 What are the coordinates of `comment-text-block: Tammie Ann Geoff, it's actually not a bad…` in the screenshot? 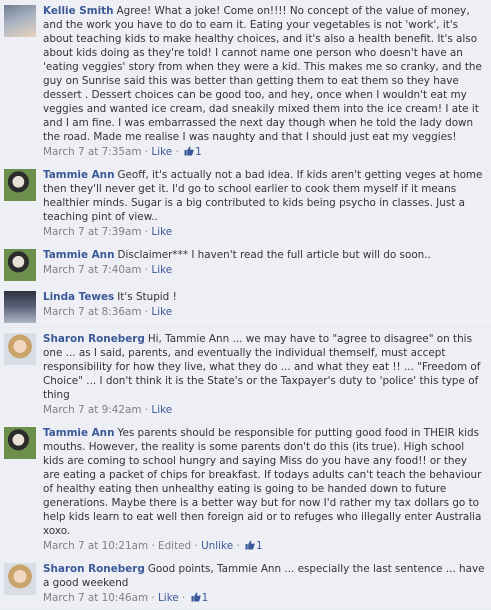 It's located at (264, 196).